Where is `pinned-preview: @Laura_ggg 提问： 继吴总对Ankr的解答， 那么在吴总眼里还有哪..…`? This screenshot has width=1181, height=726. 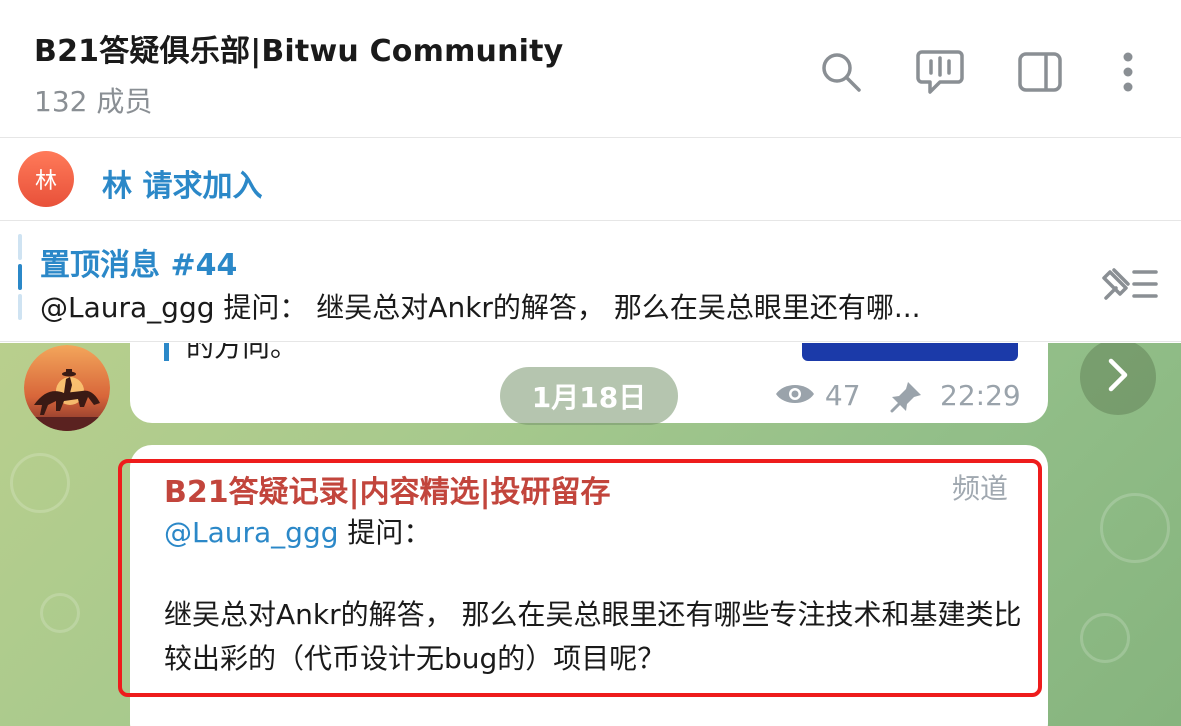
pinned-preview: @Laura_ggg 提问： 继吴总对Ankr的解答， 那么在吴总眼里还有哪..… is located at coordinates (480, 307).